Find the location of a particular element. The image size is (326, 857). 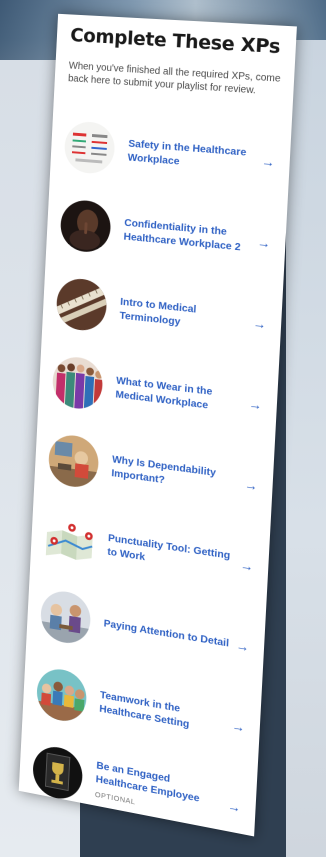

medical-team-icon is located at coordinates (77, 383).